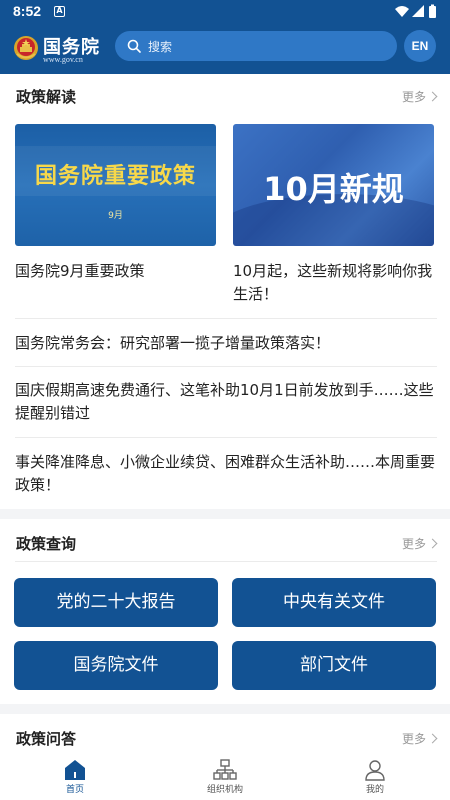 The height and width of the screenshot is (800, 450). I want to click on app-header: 国务院 www.gov.cn 搜索 EN, so click(225, 49).